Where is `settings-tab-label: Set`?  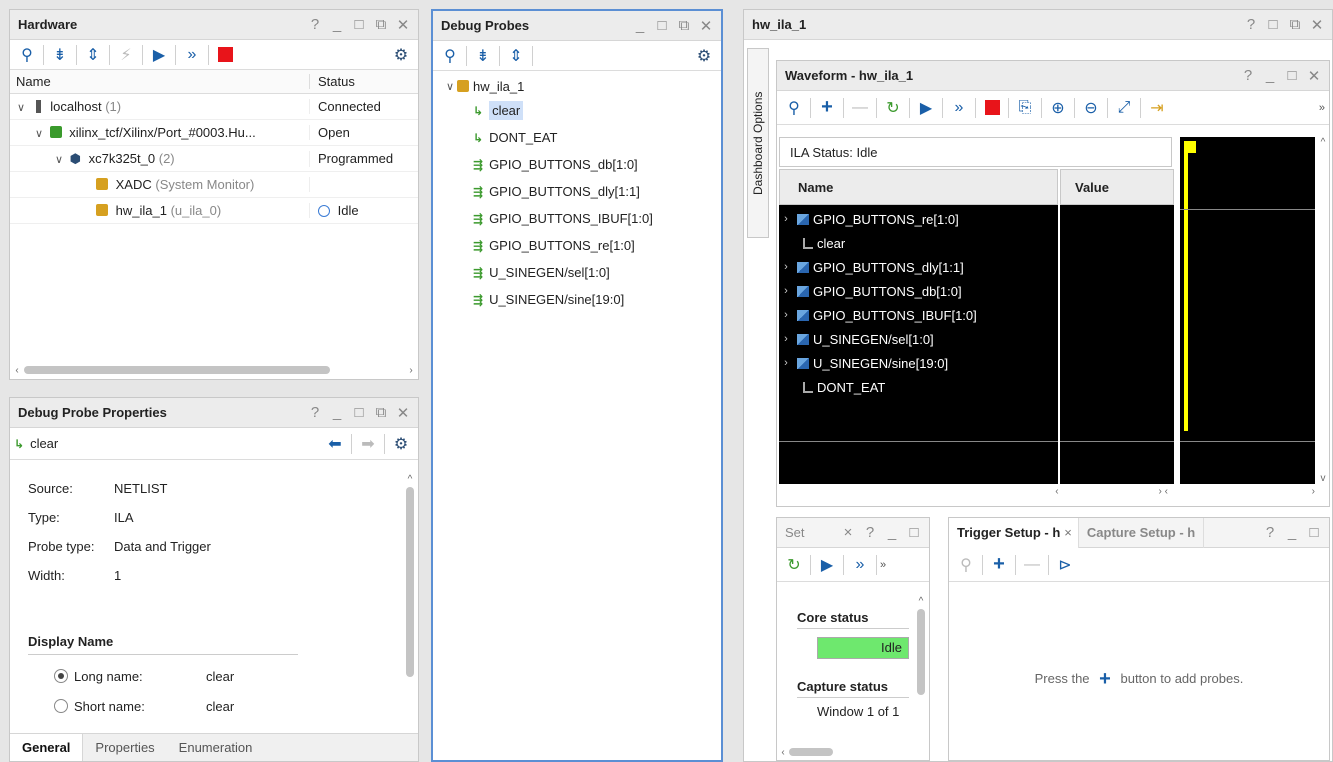 settings-tab-label: Set is located at coordinates (813, 532).